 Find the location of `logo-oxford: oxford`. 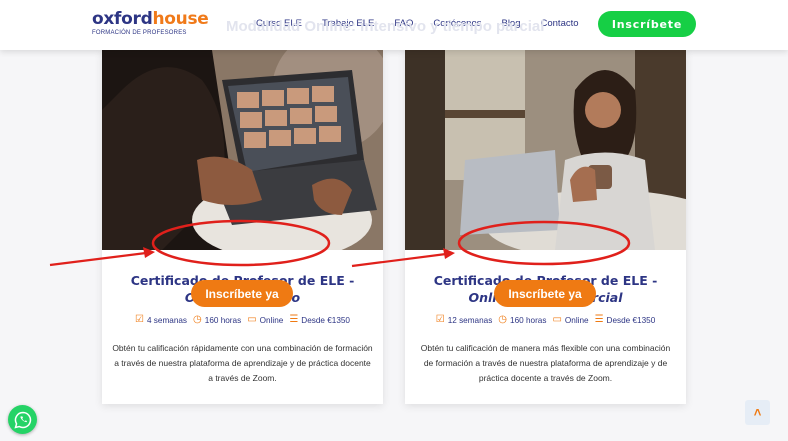

logo-oxford: oxford is located at coordinates (122, 19).